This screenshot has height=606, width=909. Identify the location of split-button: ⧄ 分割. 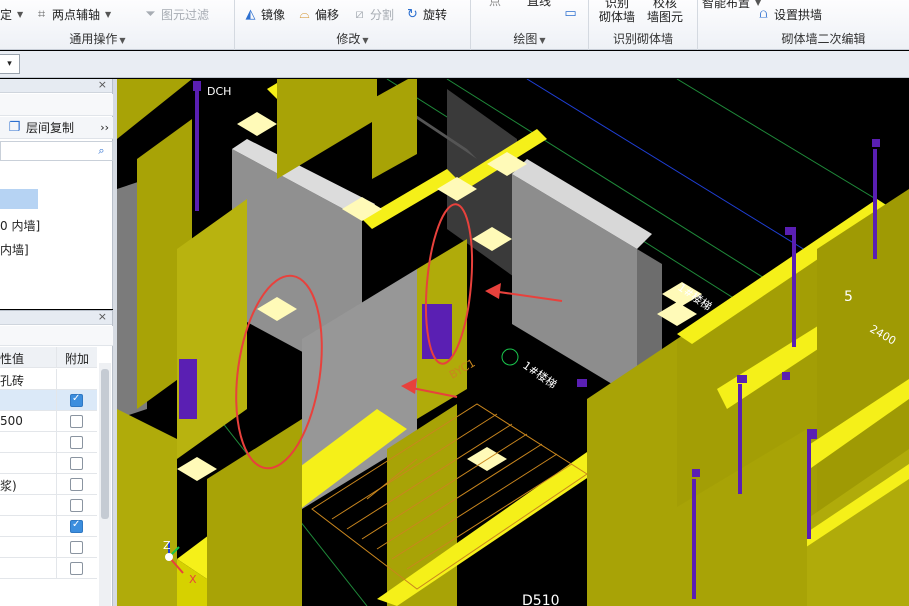
(373, 14).